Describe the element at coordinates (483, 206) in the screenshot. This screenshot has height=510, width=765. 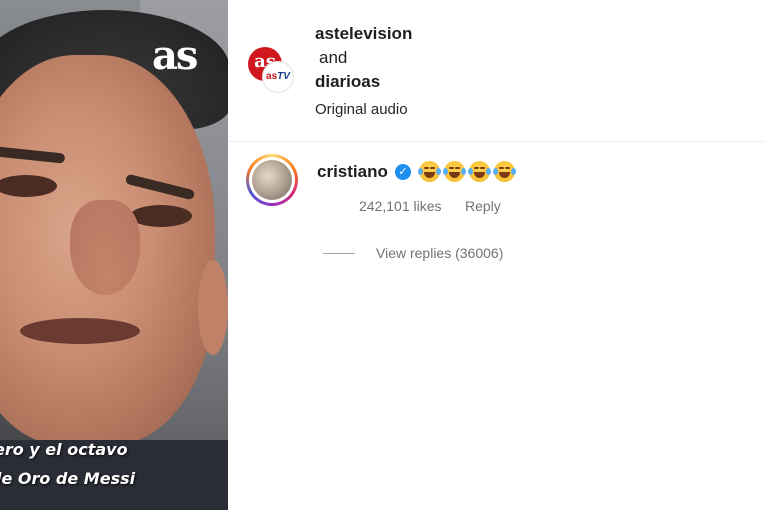
I see `reply-button: Reply` at that location.